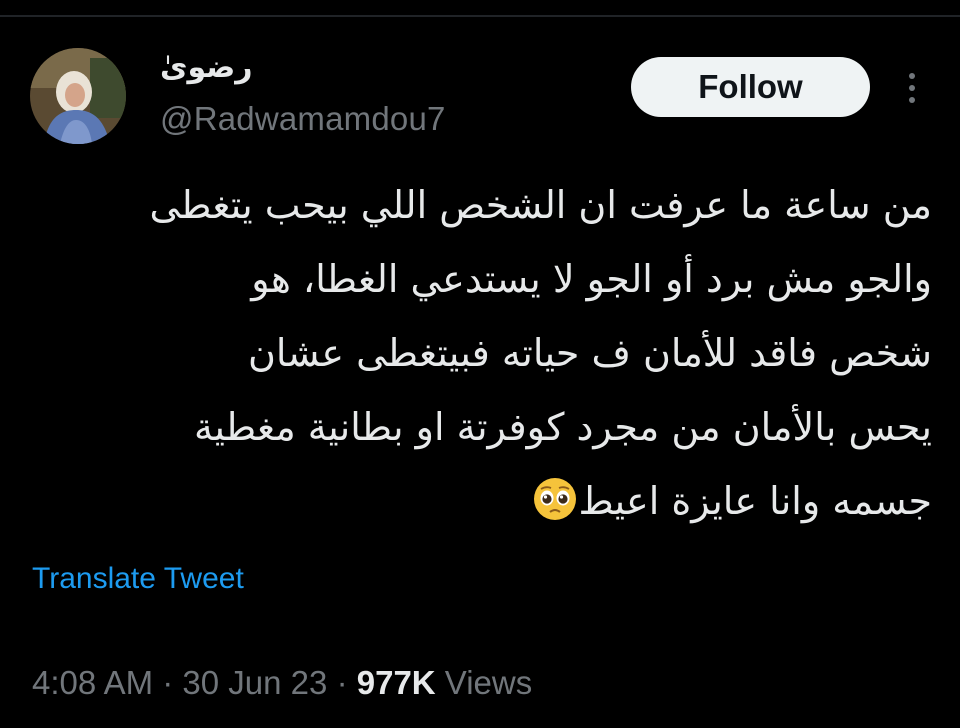  What do you see at coordinates (480, 8) in the screenshot?
I see `top-divider` at bounding box center [480, 8].